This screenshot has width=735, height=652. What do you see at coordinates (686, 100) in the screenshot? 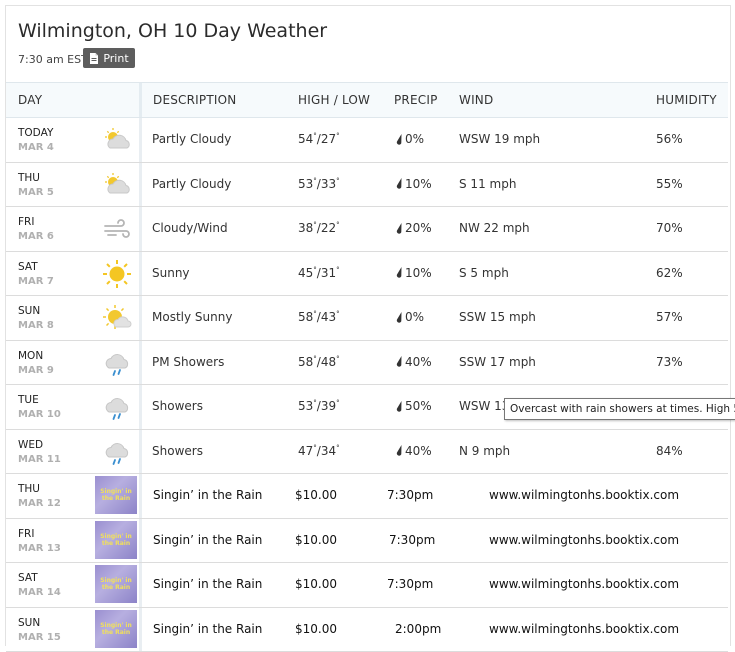
I see `column-humidity: HUMIDITY` at bounding box center [686, 100].